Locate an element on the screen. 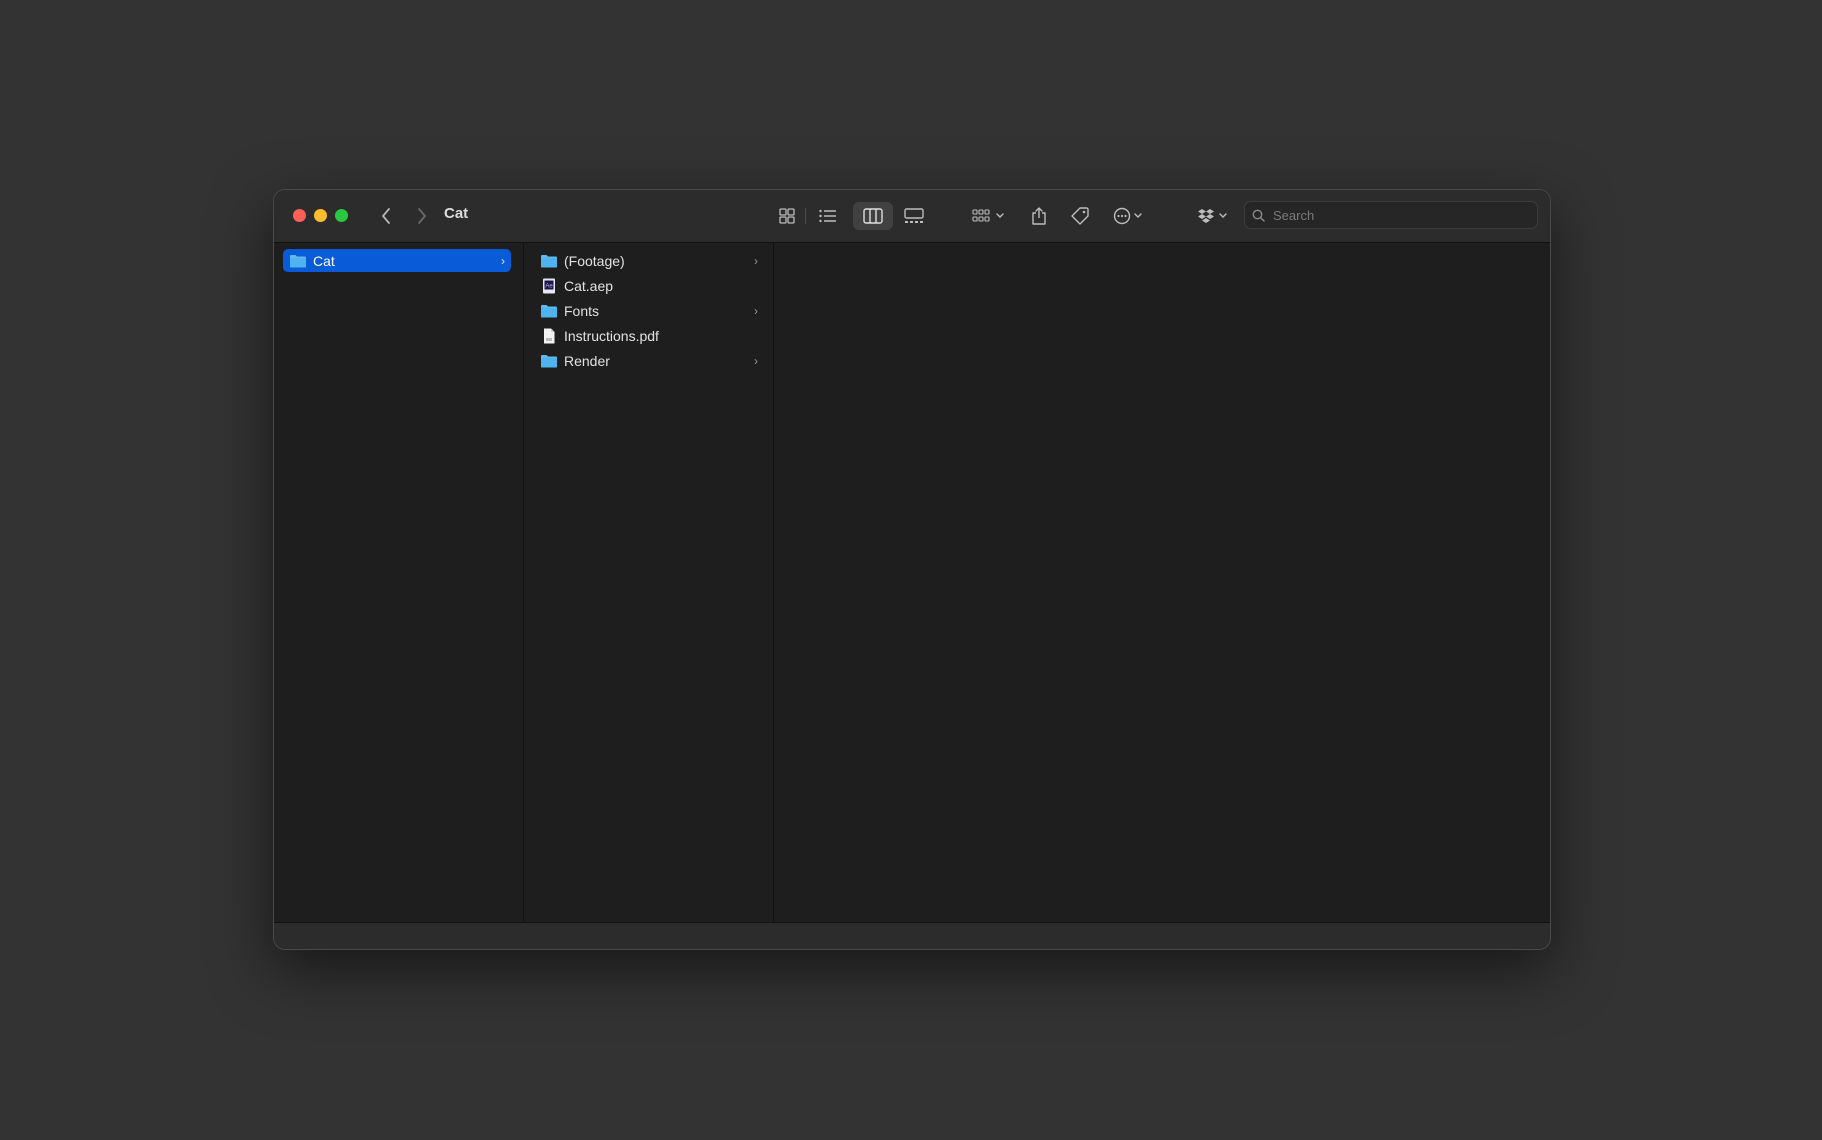 The height and width of the screenshot is (1140, 1822). list-view-button is located at coordinates (828, 216).